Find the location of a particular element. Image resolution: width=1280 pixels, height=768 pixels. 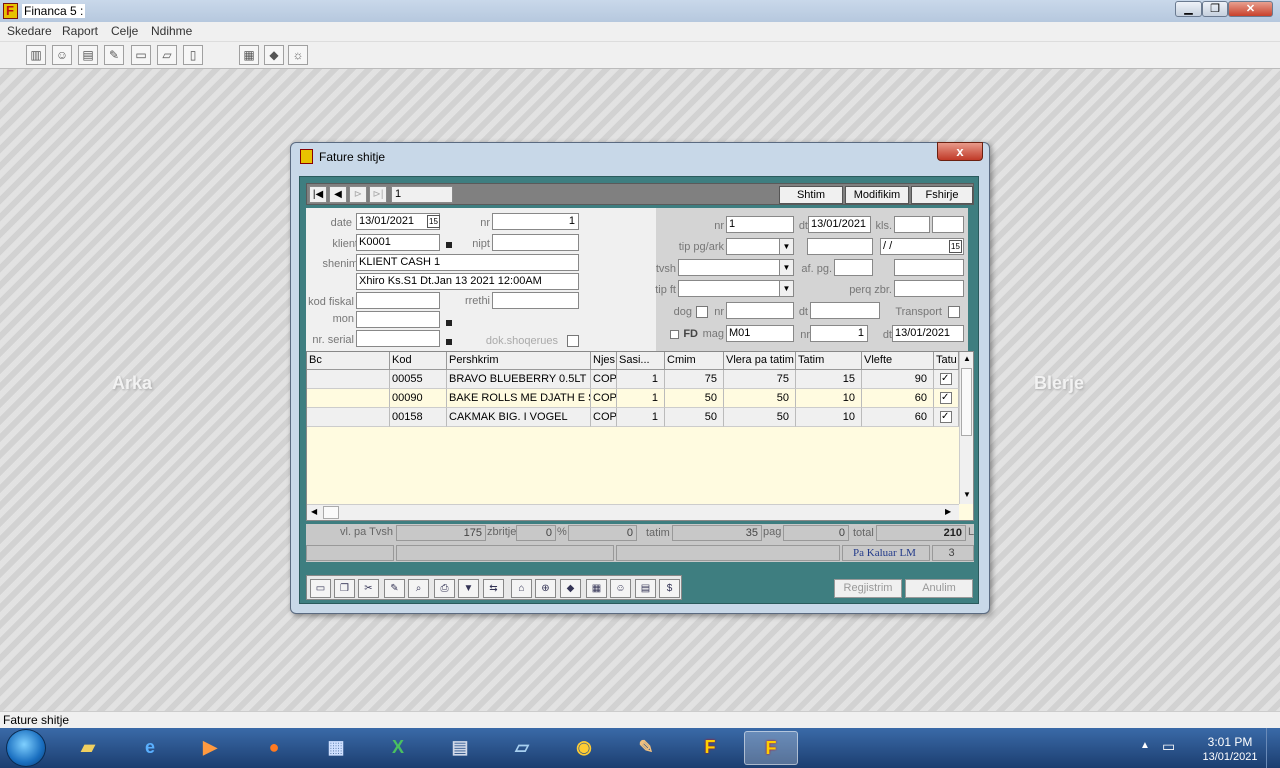

column-header: Vlefte is located at coordinates (898, 361).